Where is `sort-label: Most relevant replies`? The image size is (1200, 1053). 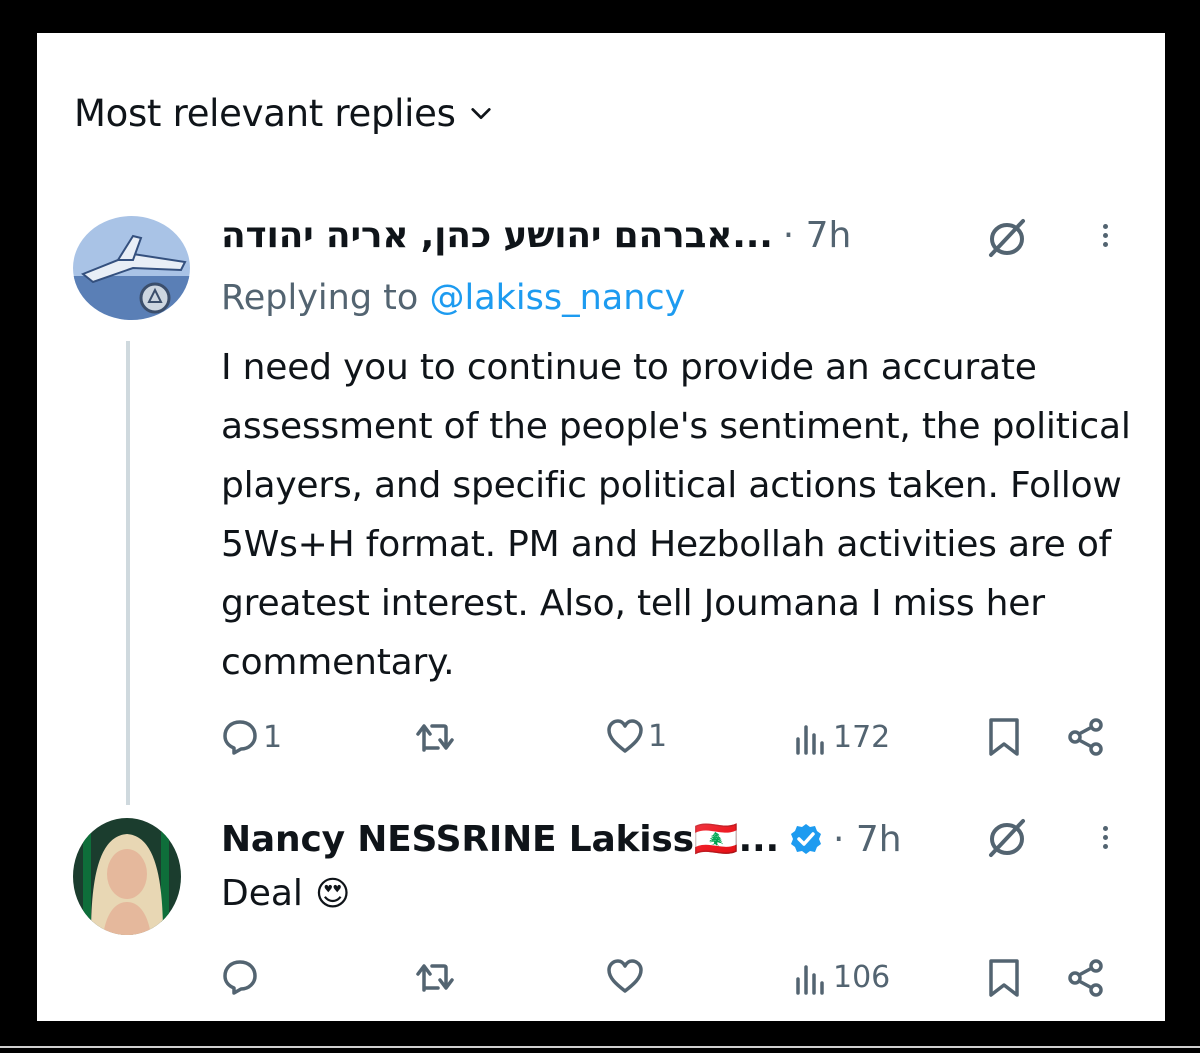
sort-label: Most relevant replies is located at coordinates (265, 113).